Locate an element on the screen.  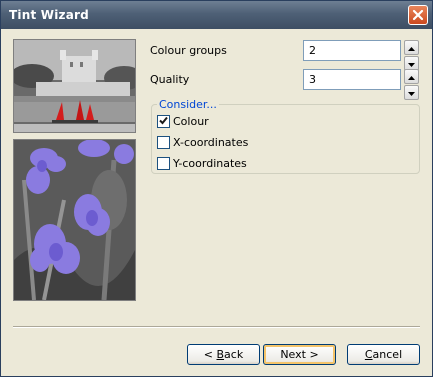
colour-checkbox is located at coordinates (163, 121).